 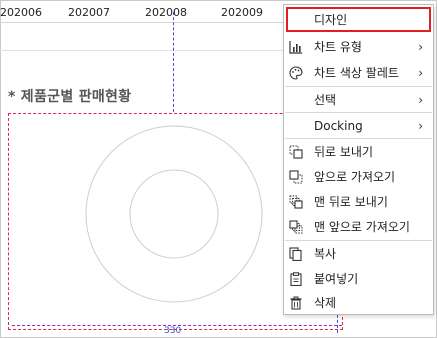 What do you see at coordinates (358, 253) in the screenshot?
I see `menu-item-copy: 복사` at bounding box center [358, 253].